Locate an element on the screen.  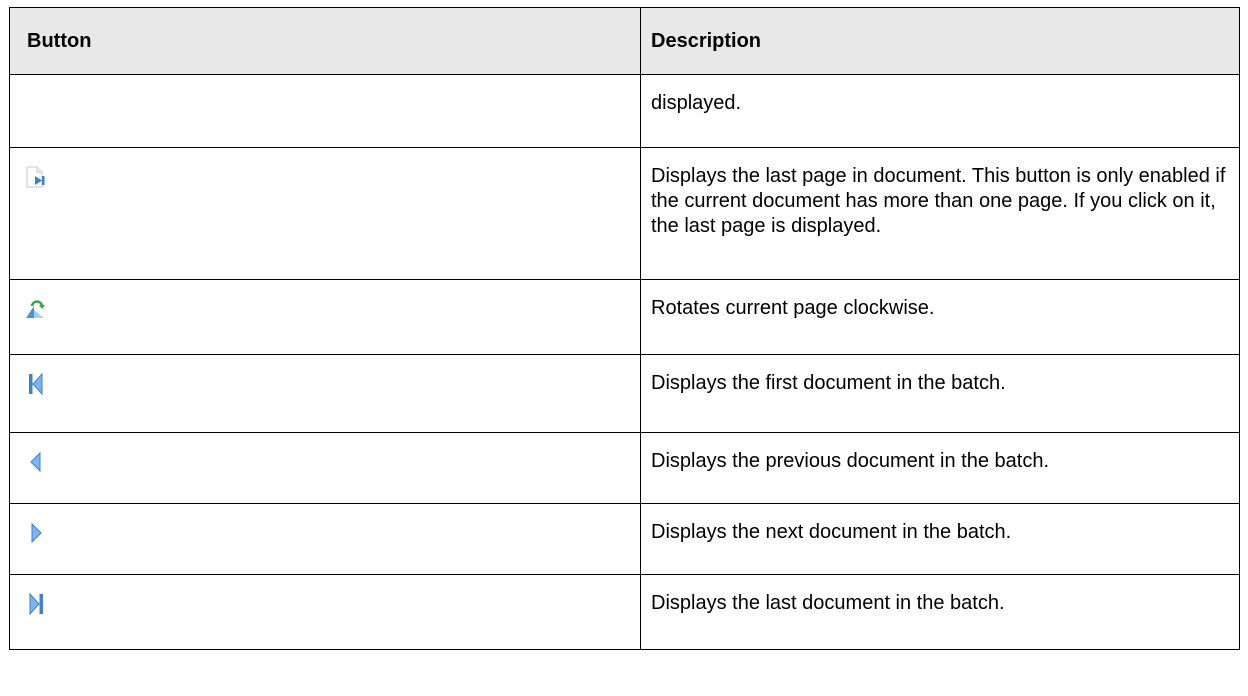
description-cell: Displays the last document in the batch. is located at coordinates (940, 612).